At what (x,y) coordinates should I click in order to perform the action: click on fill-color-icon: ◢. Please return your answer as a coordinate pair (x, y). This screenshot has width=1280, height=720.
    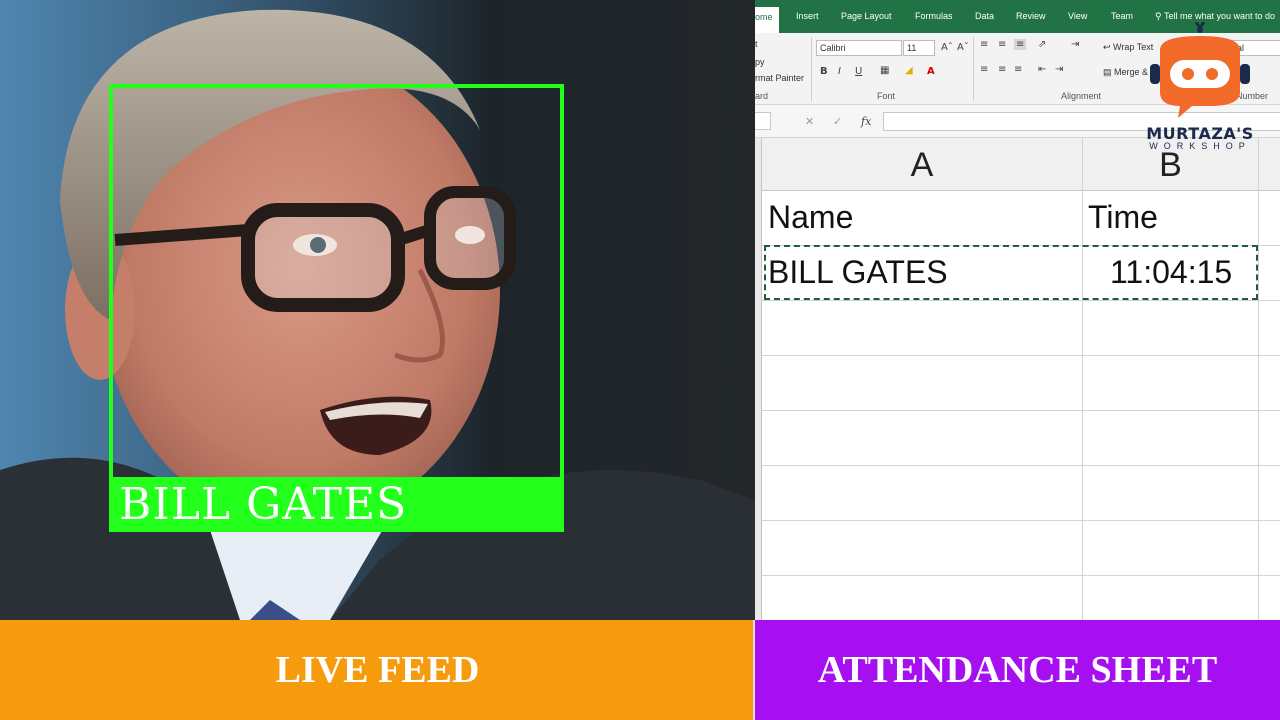
    Looking at the image, I should click on (909, 70).